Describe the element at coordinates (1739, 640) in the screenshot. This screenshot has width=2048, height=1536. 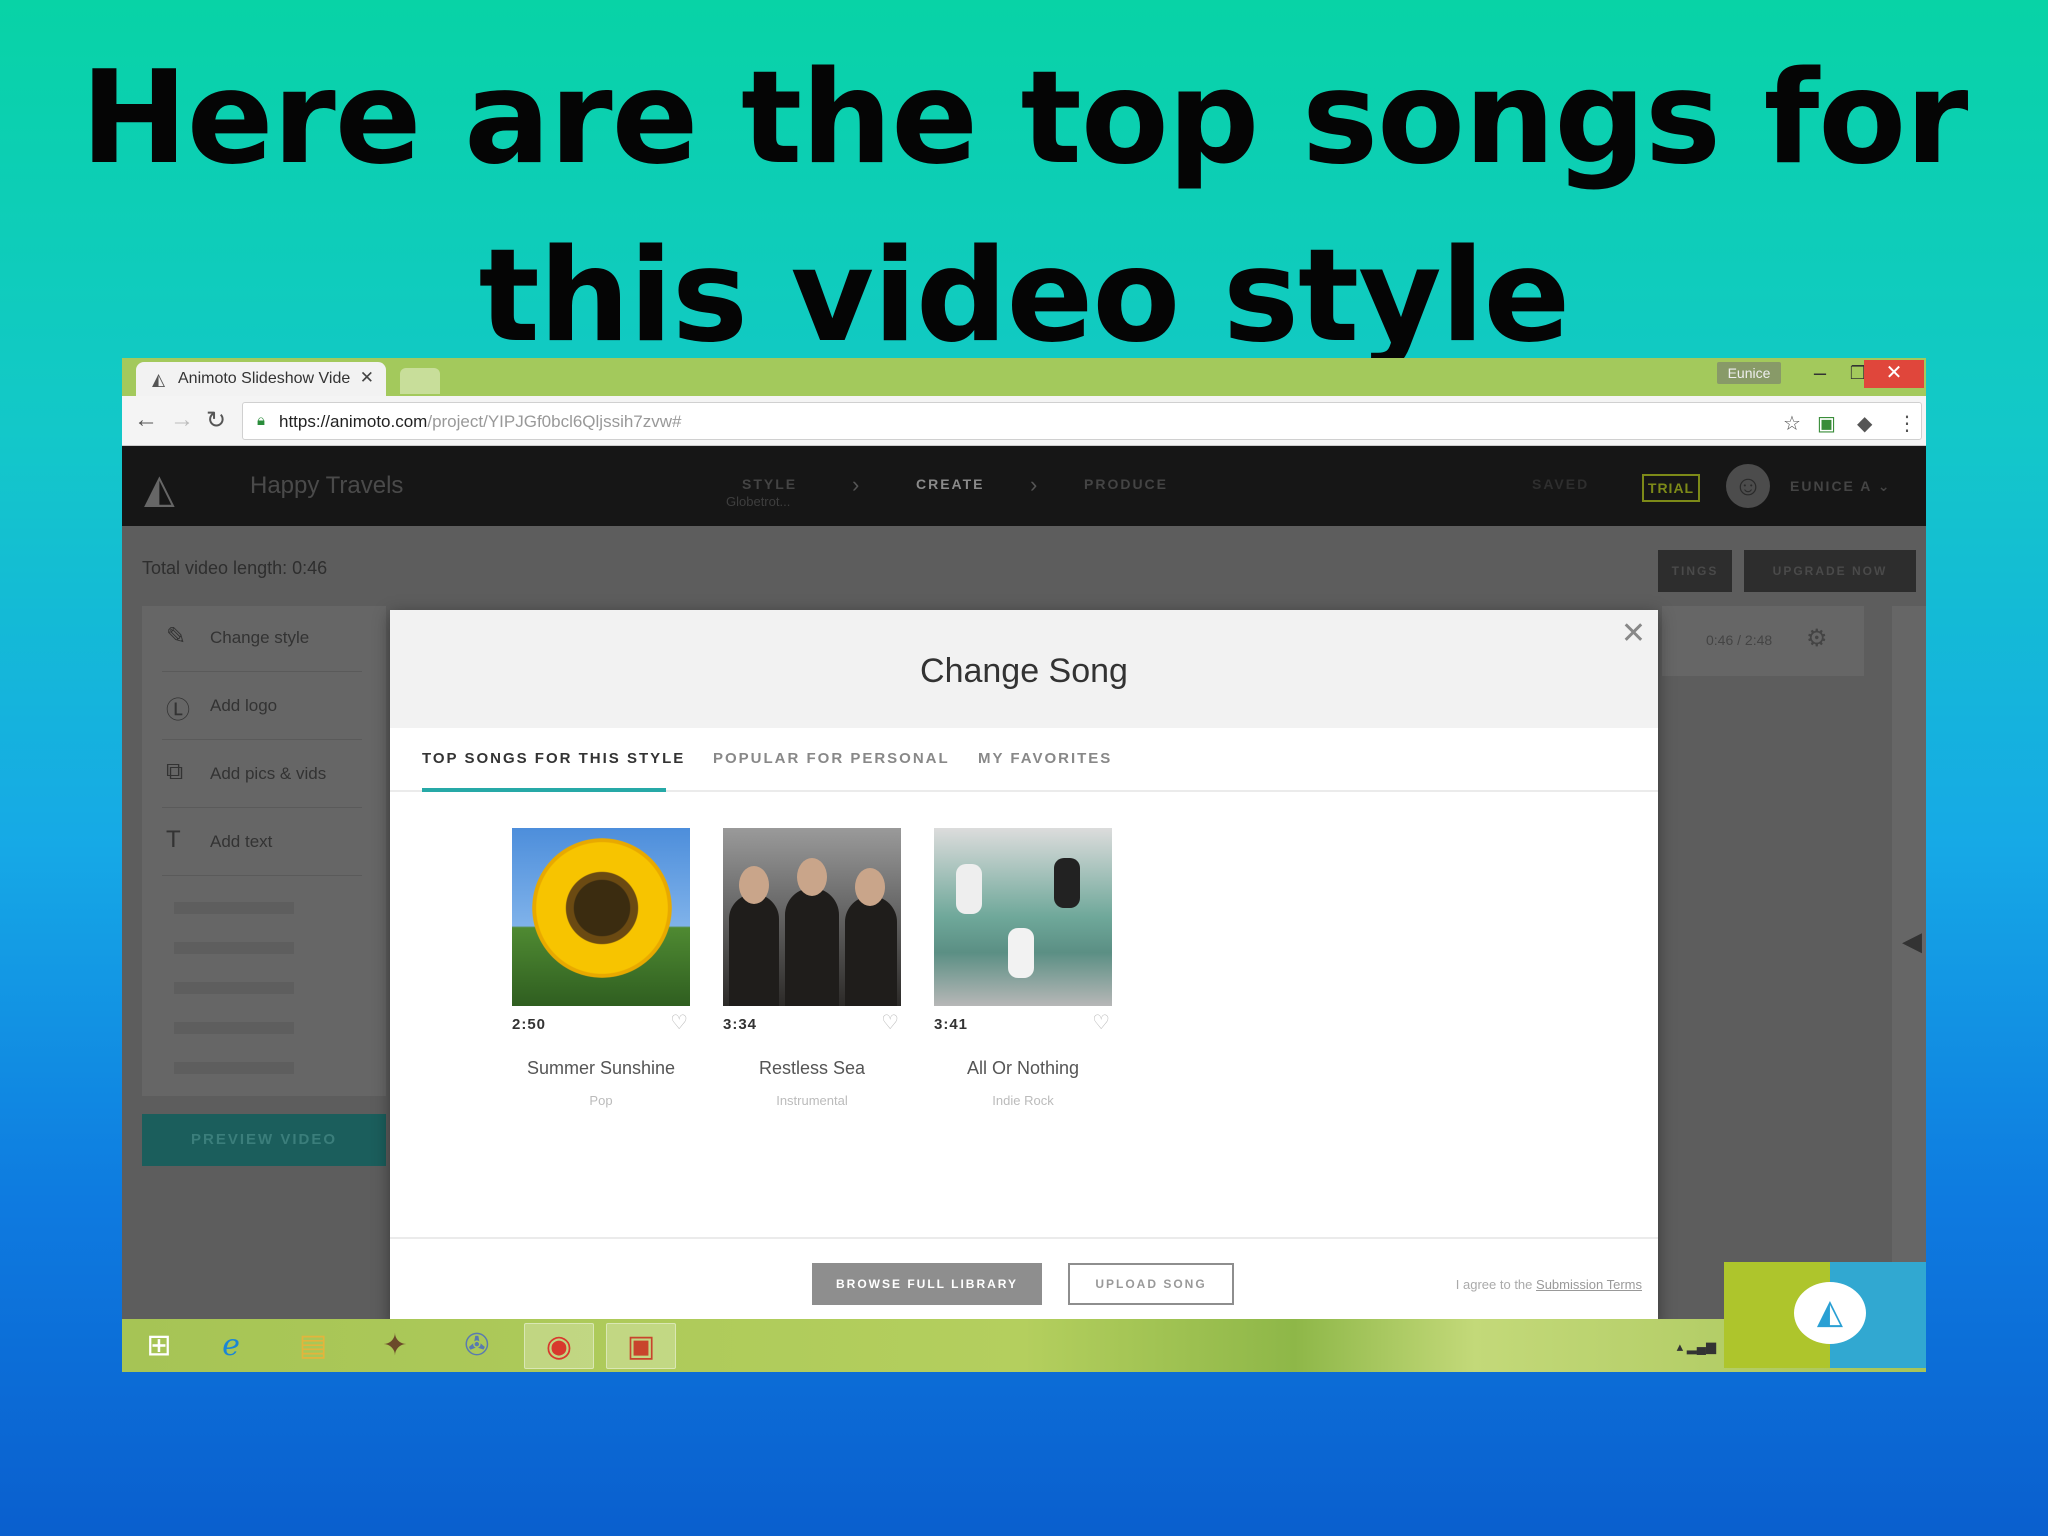
I see `video-timer: 0:46 / 2:48` at that location.